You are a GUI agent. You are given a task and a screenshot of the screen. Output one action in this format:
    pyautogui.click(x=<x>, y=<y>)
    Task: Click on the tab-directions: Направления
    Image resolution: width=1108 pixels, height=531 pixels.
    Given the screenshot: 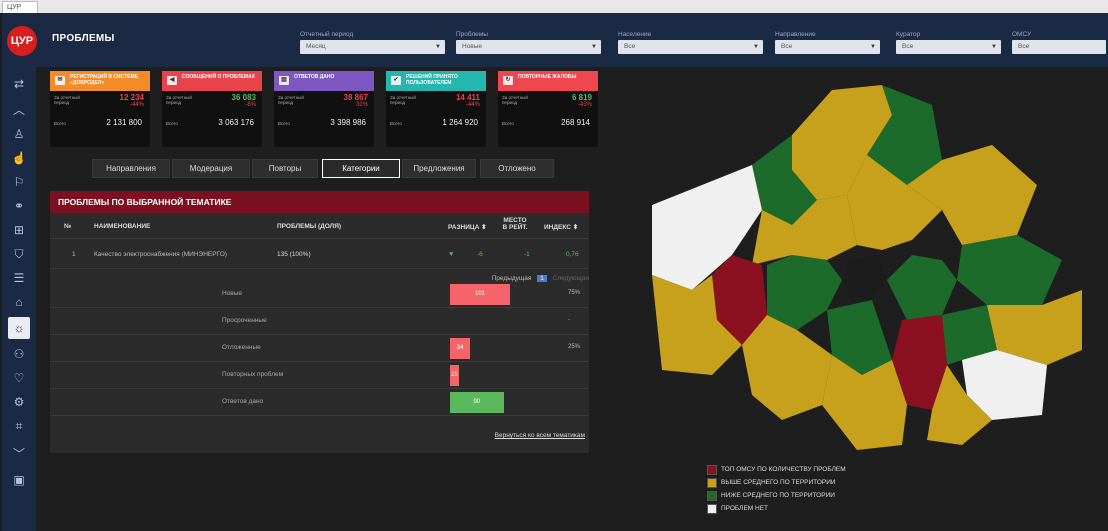 What is the action you would take?
    pyautogui.click(x=131, y=168)
    